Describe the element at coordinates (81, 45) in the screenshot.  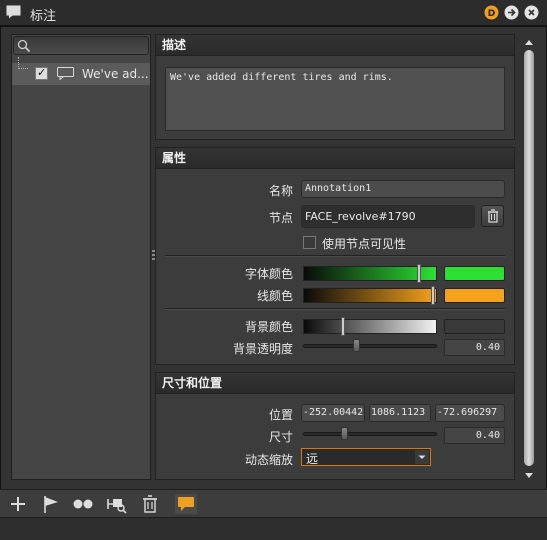
I see `search-input` at that location.